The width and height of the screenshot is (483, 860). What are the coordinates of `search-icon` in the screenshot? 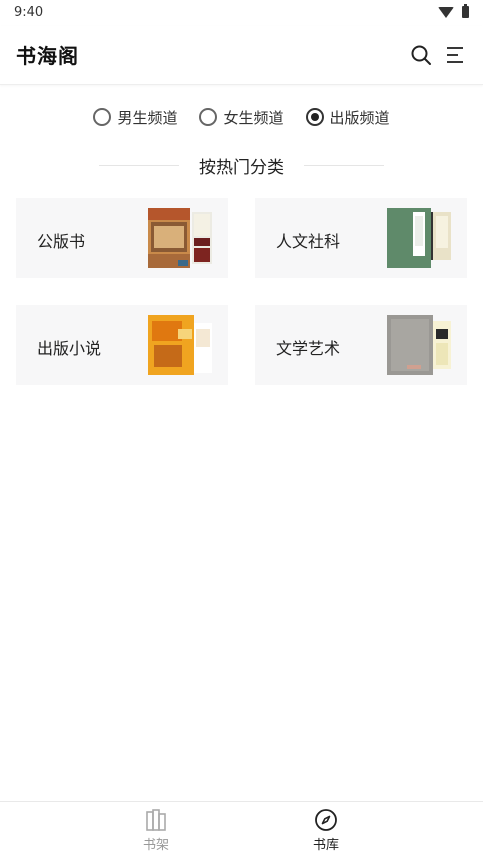 It's located at (421, 55).